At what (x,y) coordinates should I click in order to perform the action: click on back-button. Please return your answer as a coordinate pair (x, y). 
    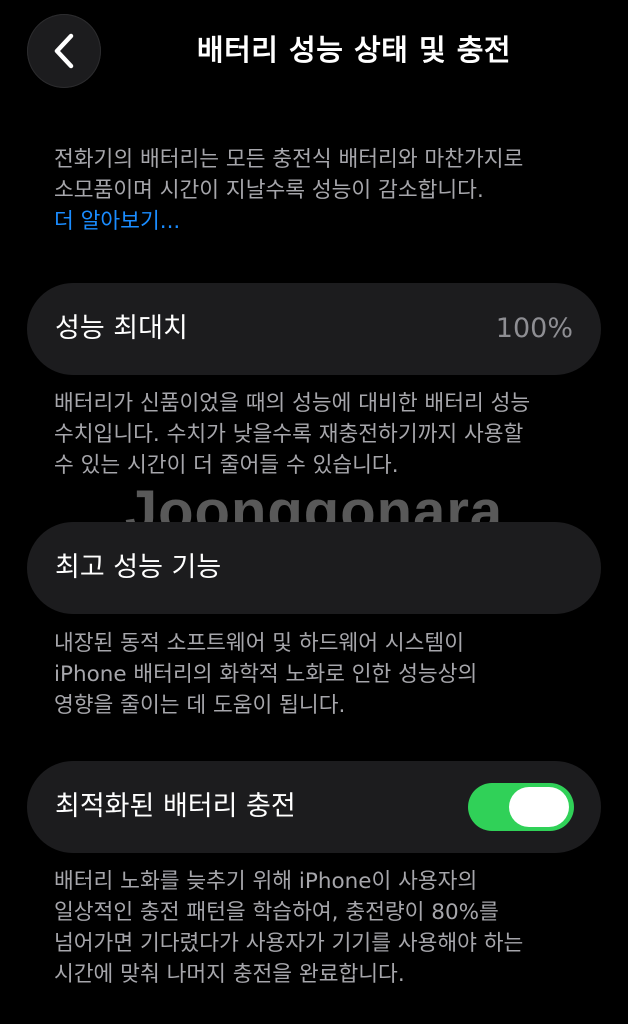
    Looking at the image, I should click on (64, 51).